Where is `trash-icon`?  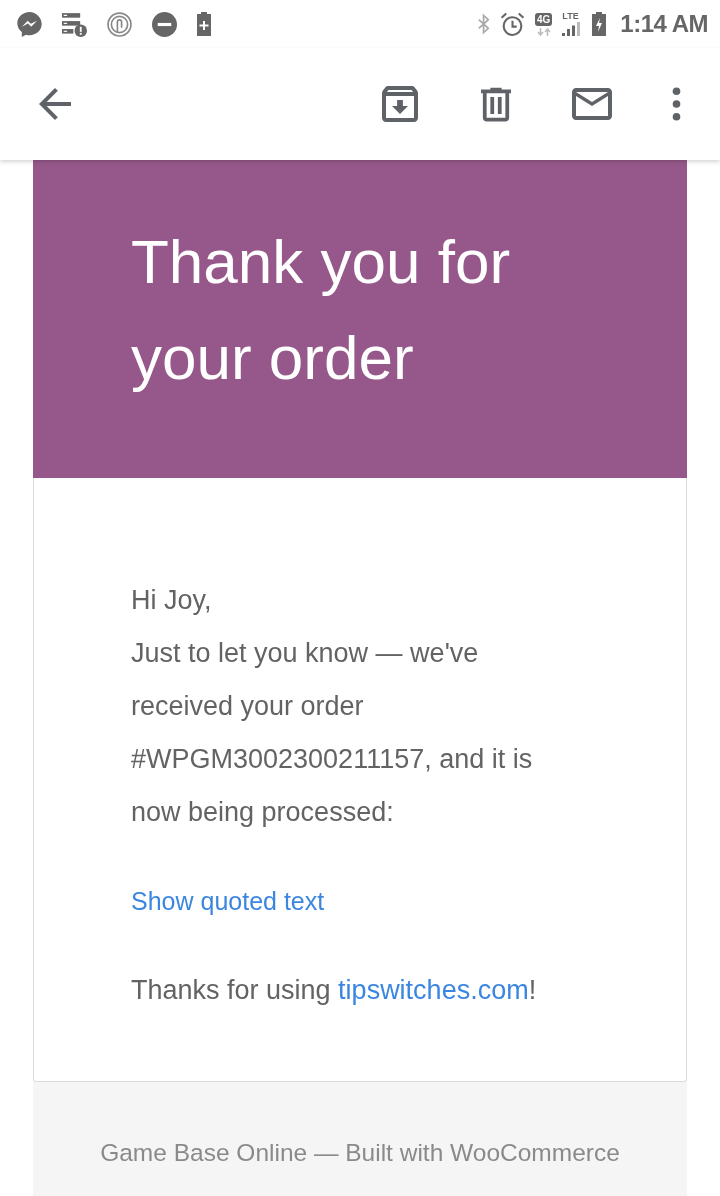
trash-icon is located at coordinates (496, 104).